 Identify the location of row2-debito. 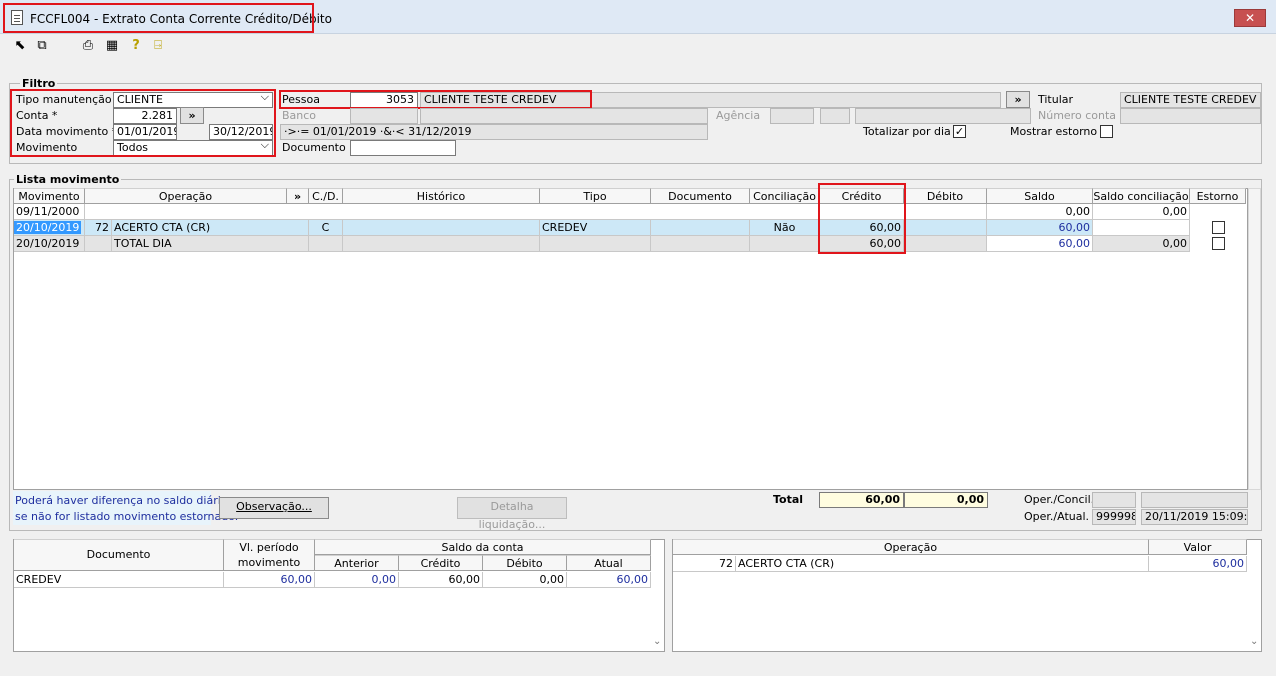
(945, 228).